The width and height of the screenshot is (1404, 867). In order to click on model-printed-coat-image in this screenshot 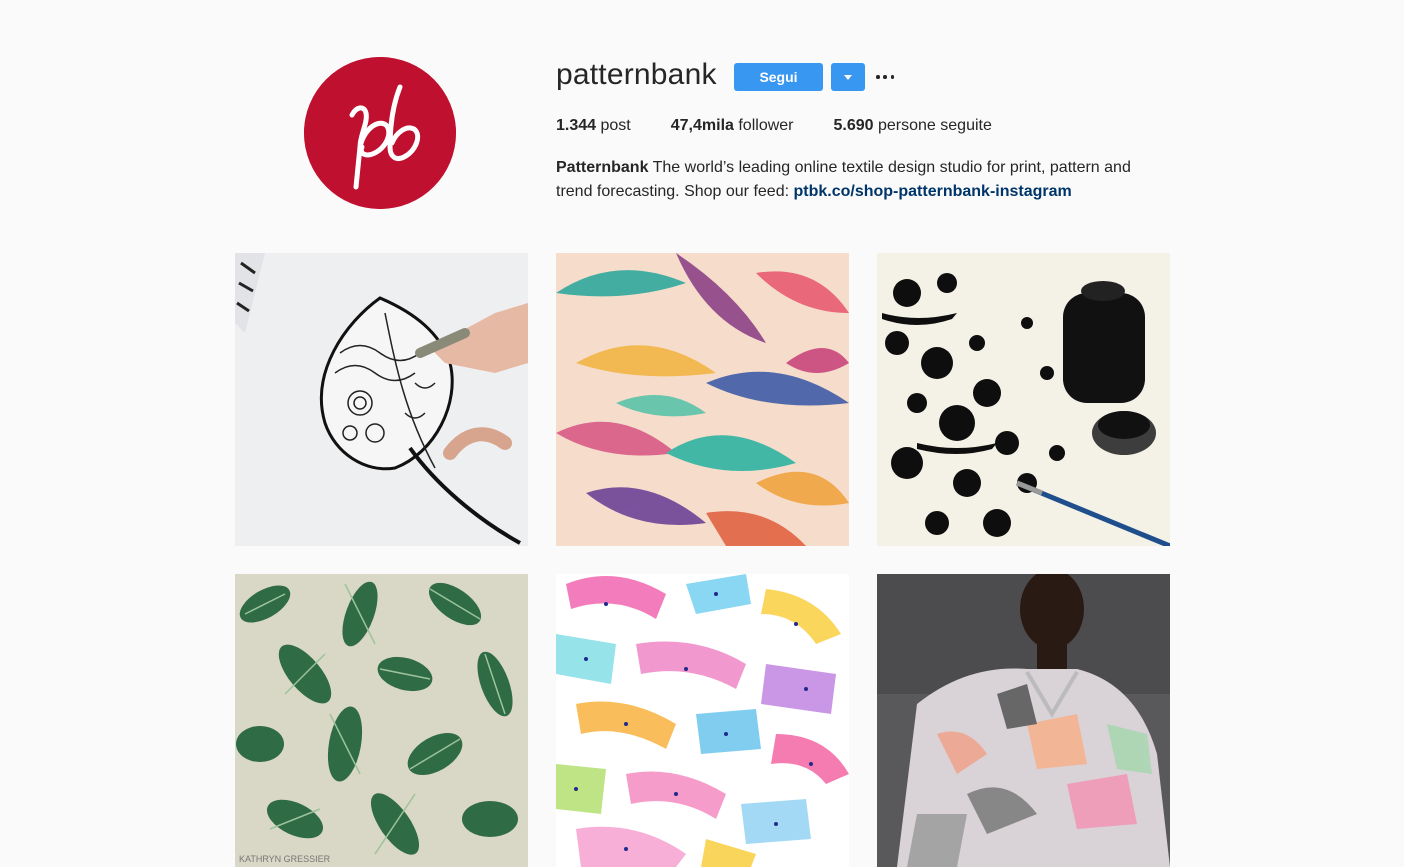, I will do `click(1023, 720)`.